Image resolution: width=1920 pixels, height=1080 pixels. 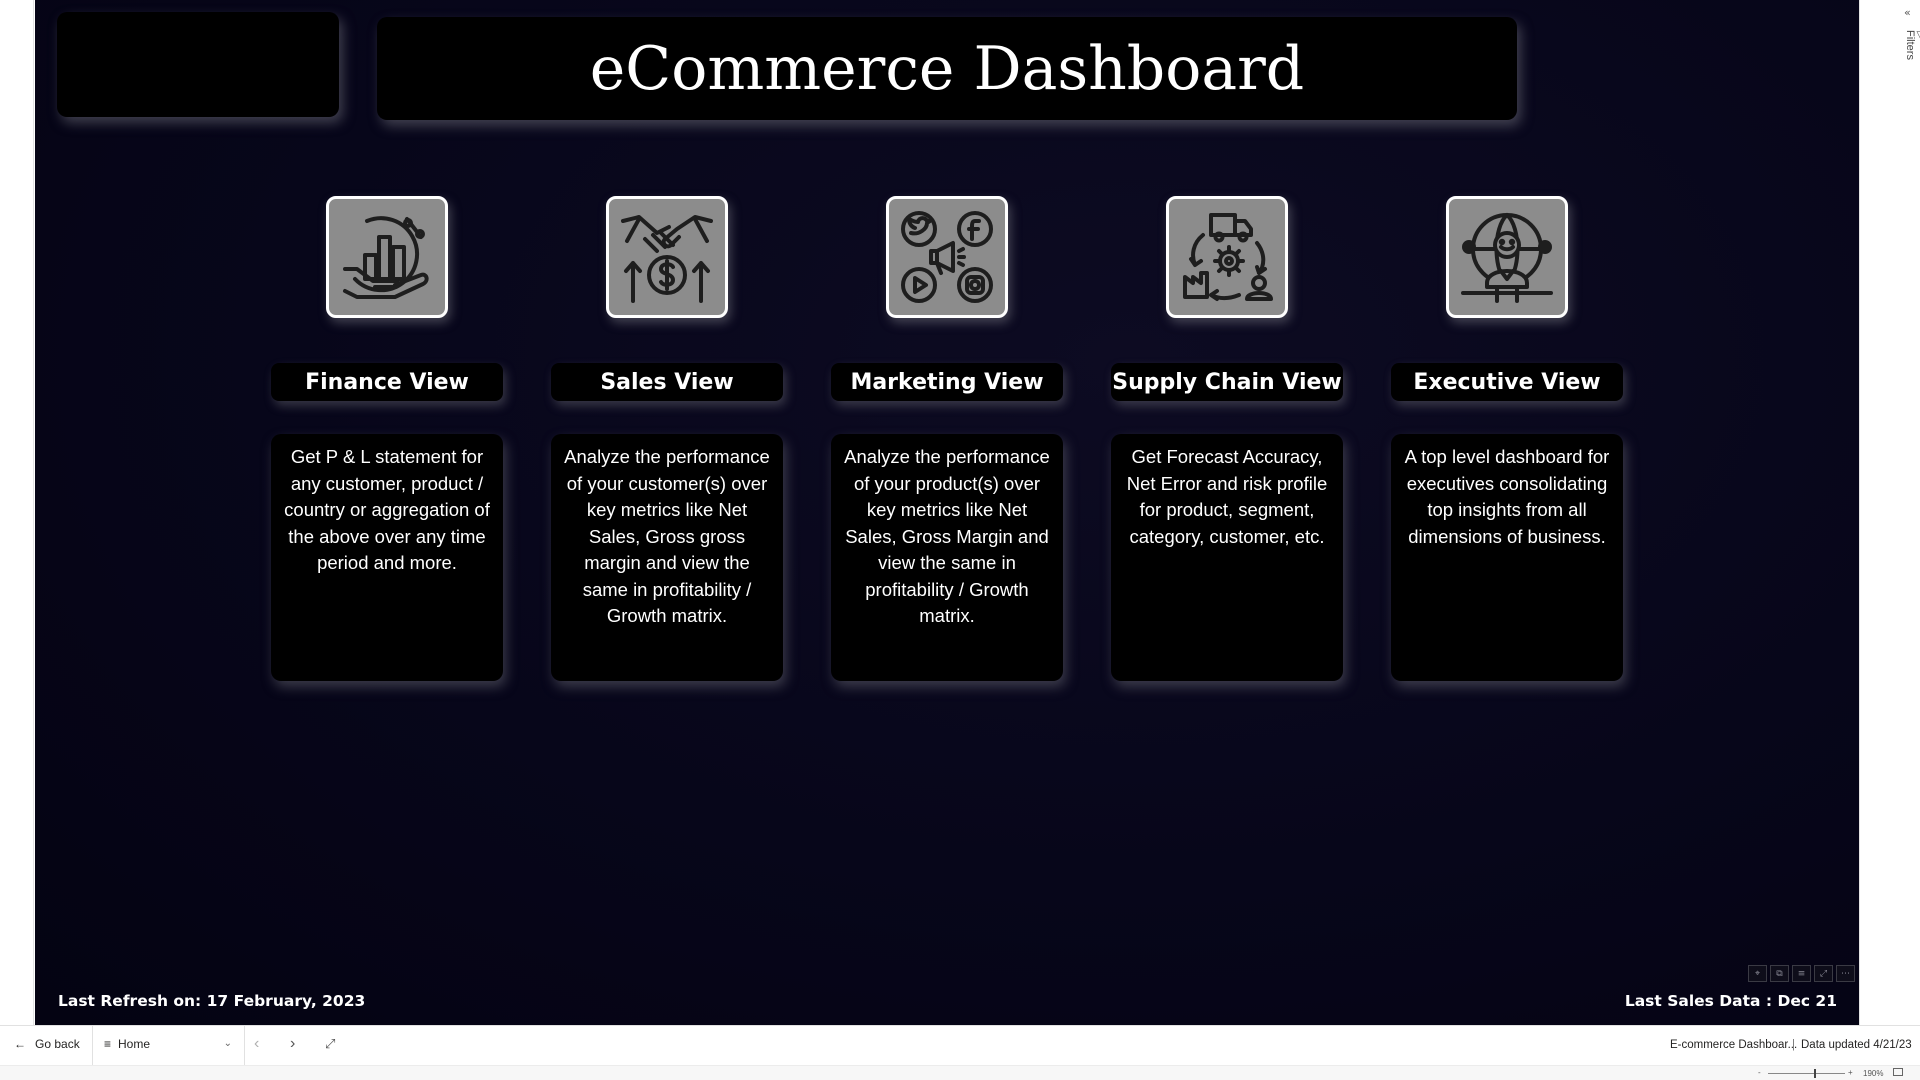 I want to click on more-options-icon: ⋯, so click(x=1845, y=973).